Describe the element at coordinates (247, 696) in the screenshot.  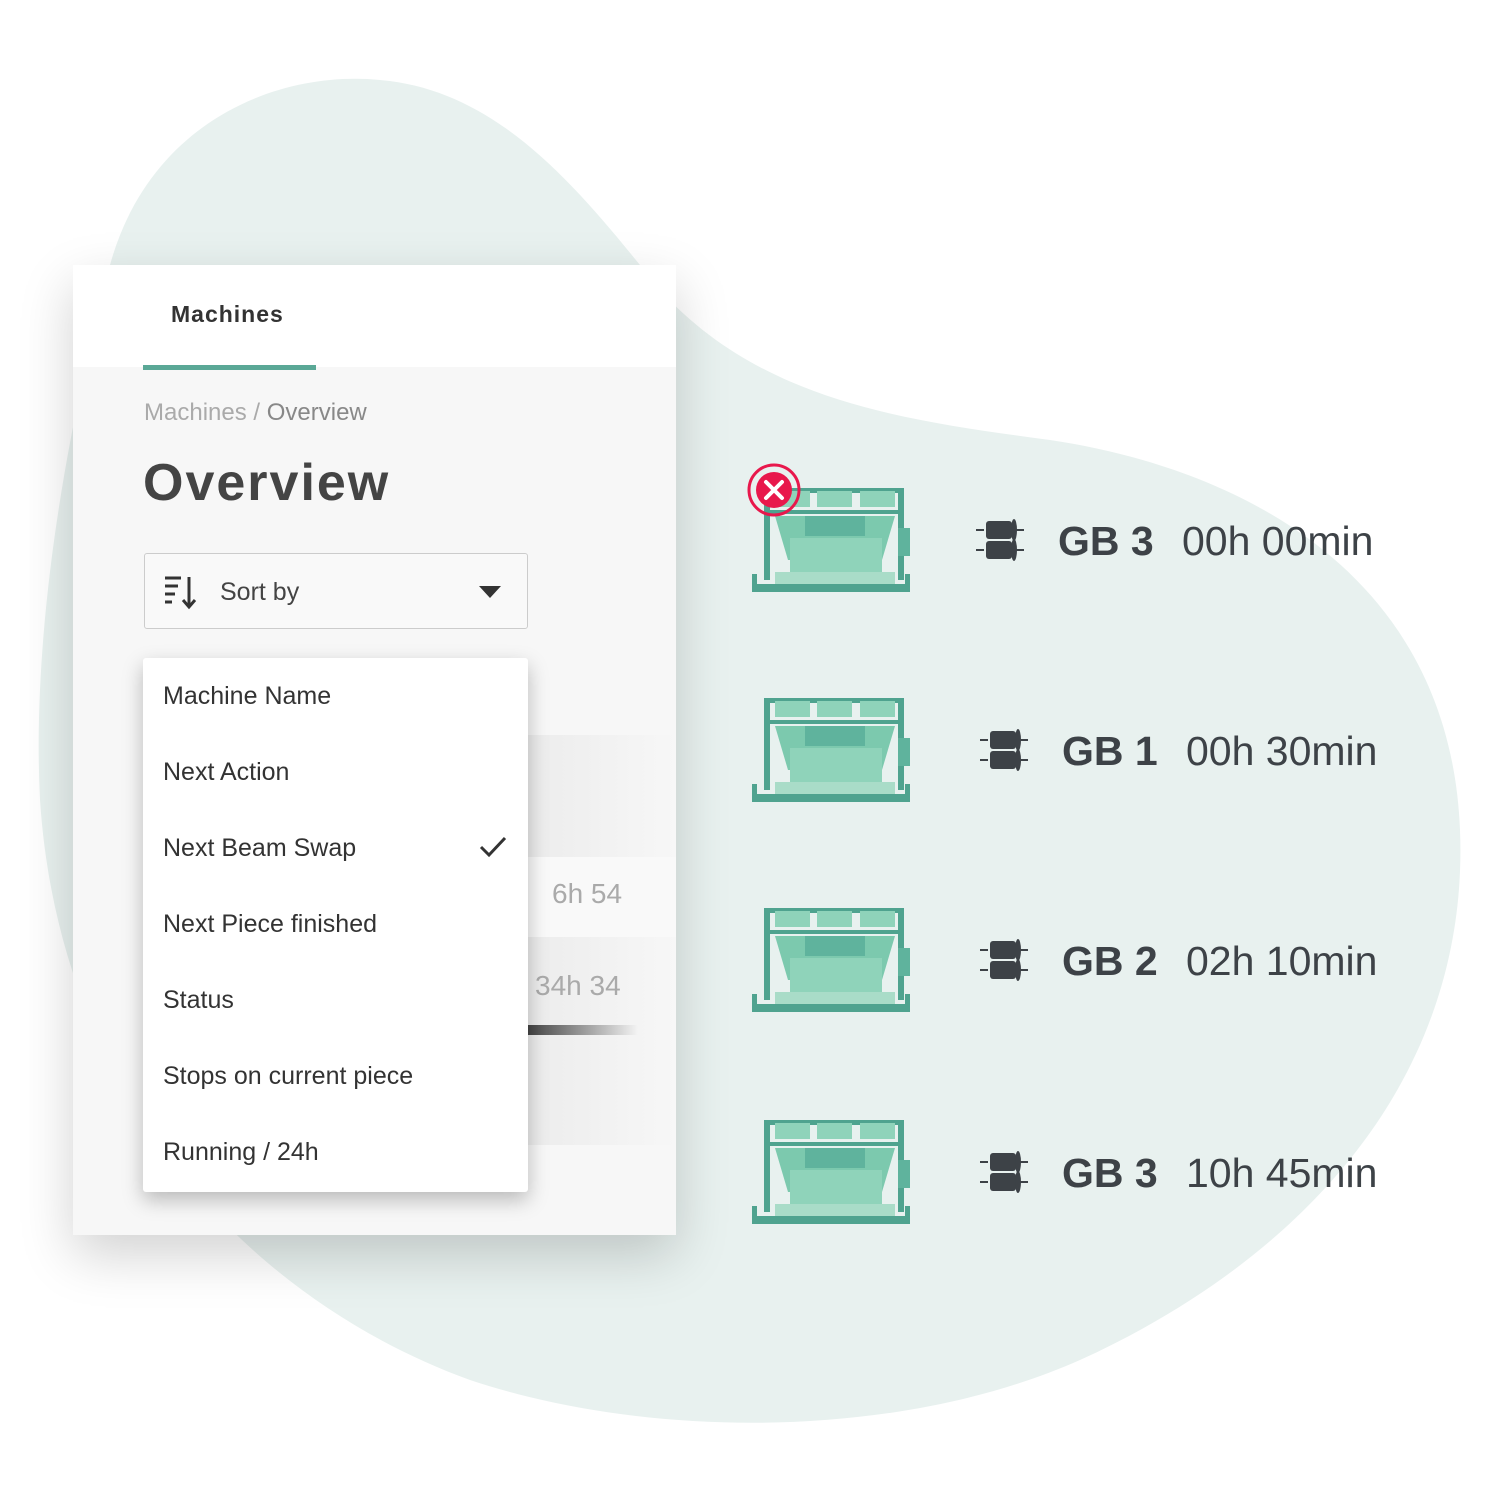
I see `option-label: Machine Name` at that location.